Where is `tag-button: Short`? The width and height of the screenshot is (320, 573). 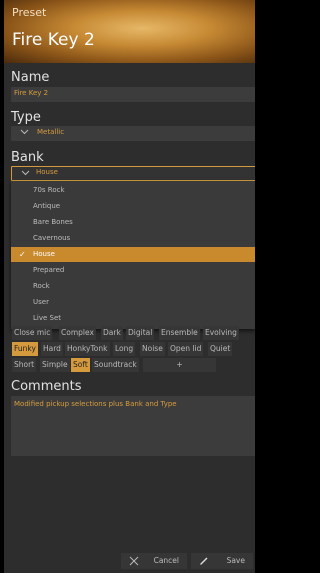
tag-button: Short is located at coordinates (24, 365).